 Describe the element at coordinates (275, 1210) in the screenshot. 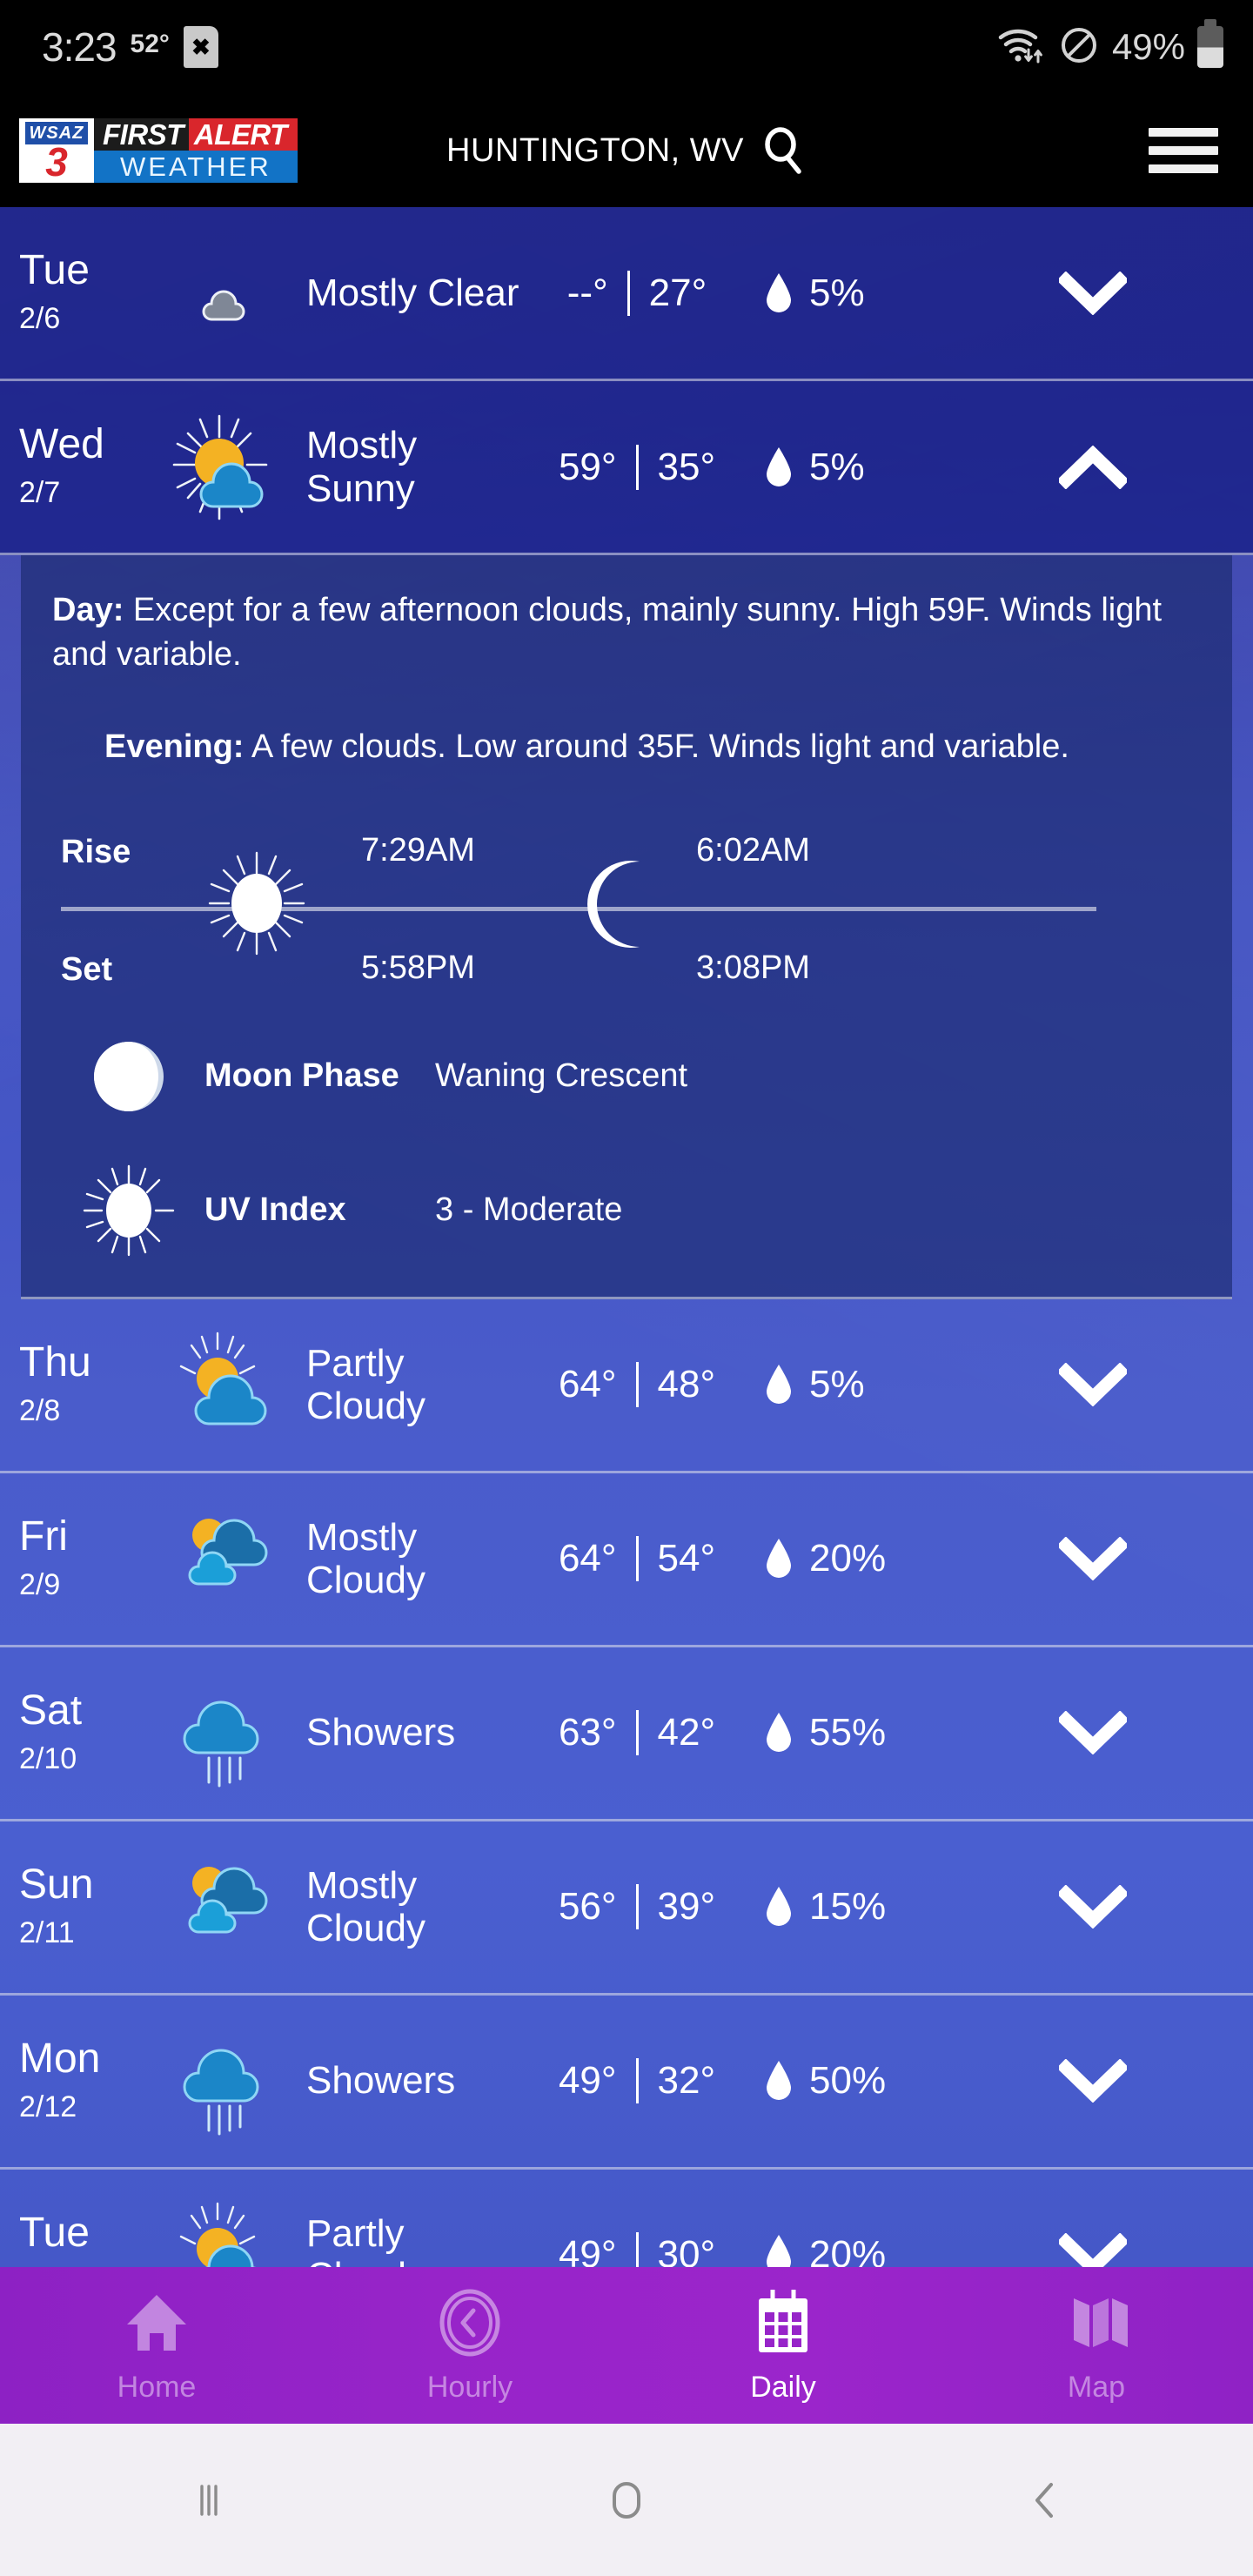

I see `uv-index-label: UV Index` at that location.